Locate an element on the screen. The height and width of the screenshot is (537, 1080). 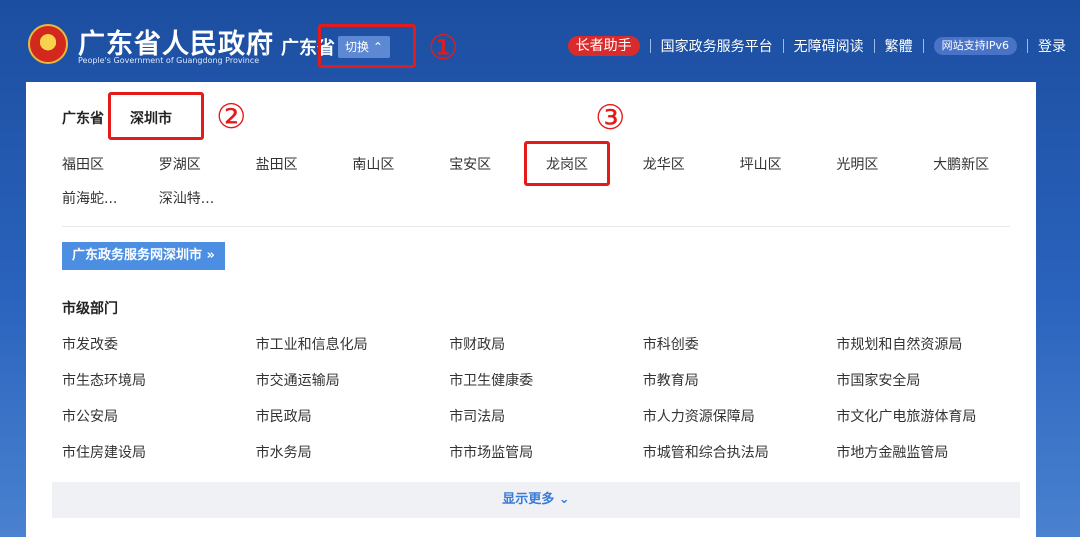
department-link: 市财政局 is located at coordinates (546, 345).